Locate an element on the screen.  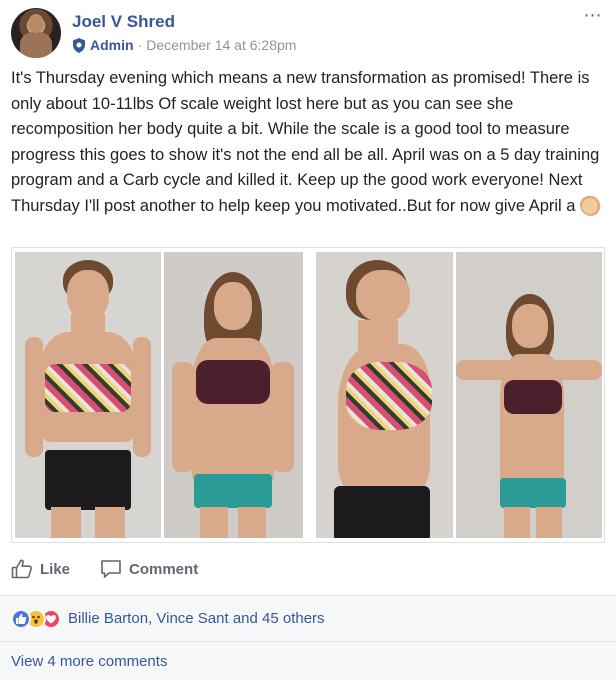
author-avatar is located at coordinates (36, 33).